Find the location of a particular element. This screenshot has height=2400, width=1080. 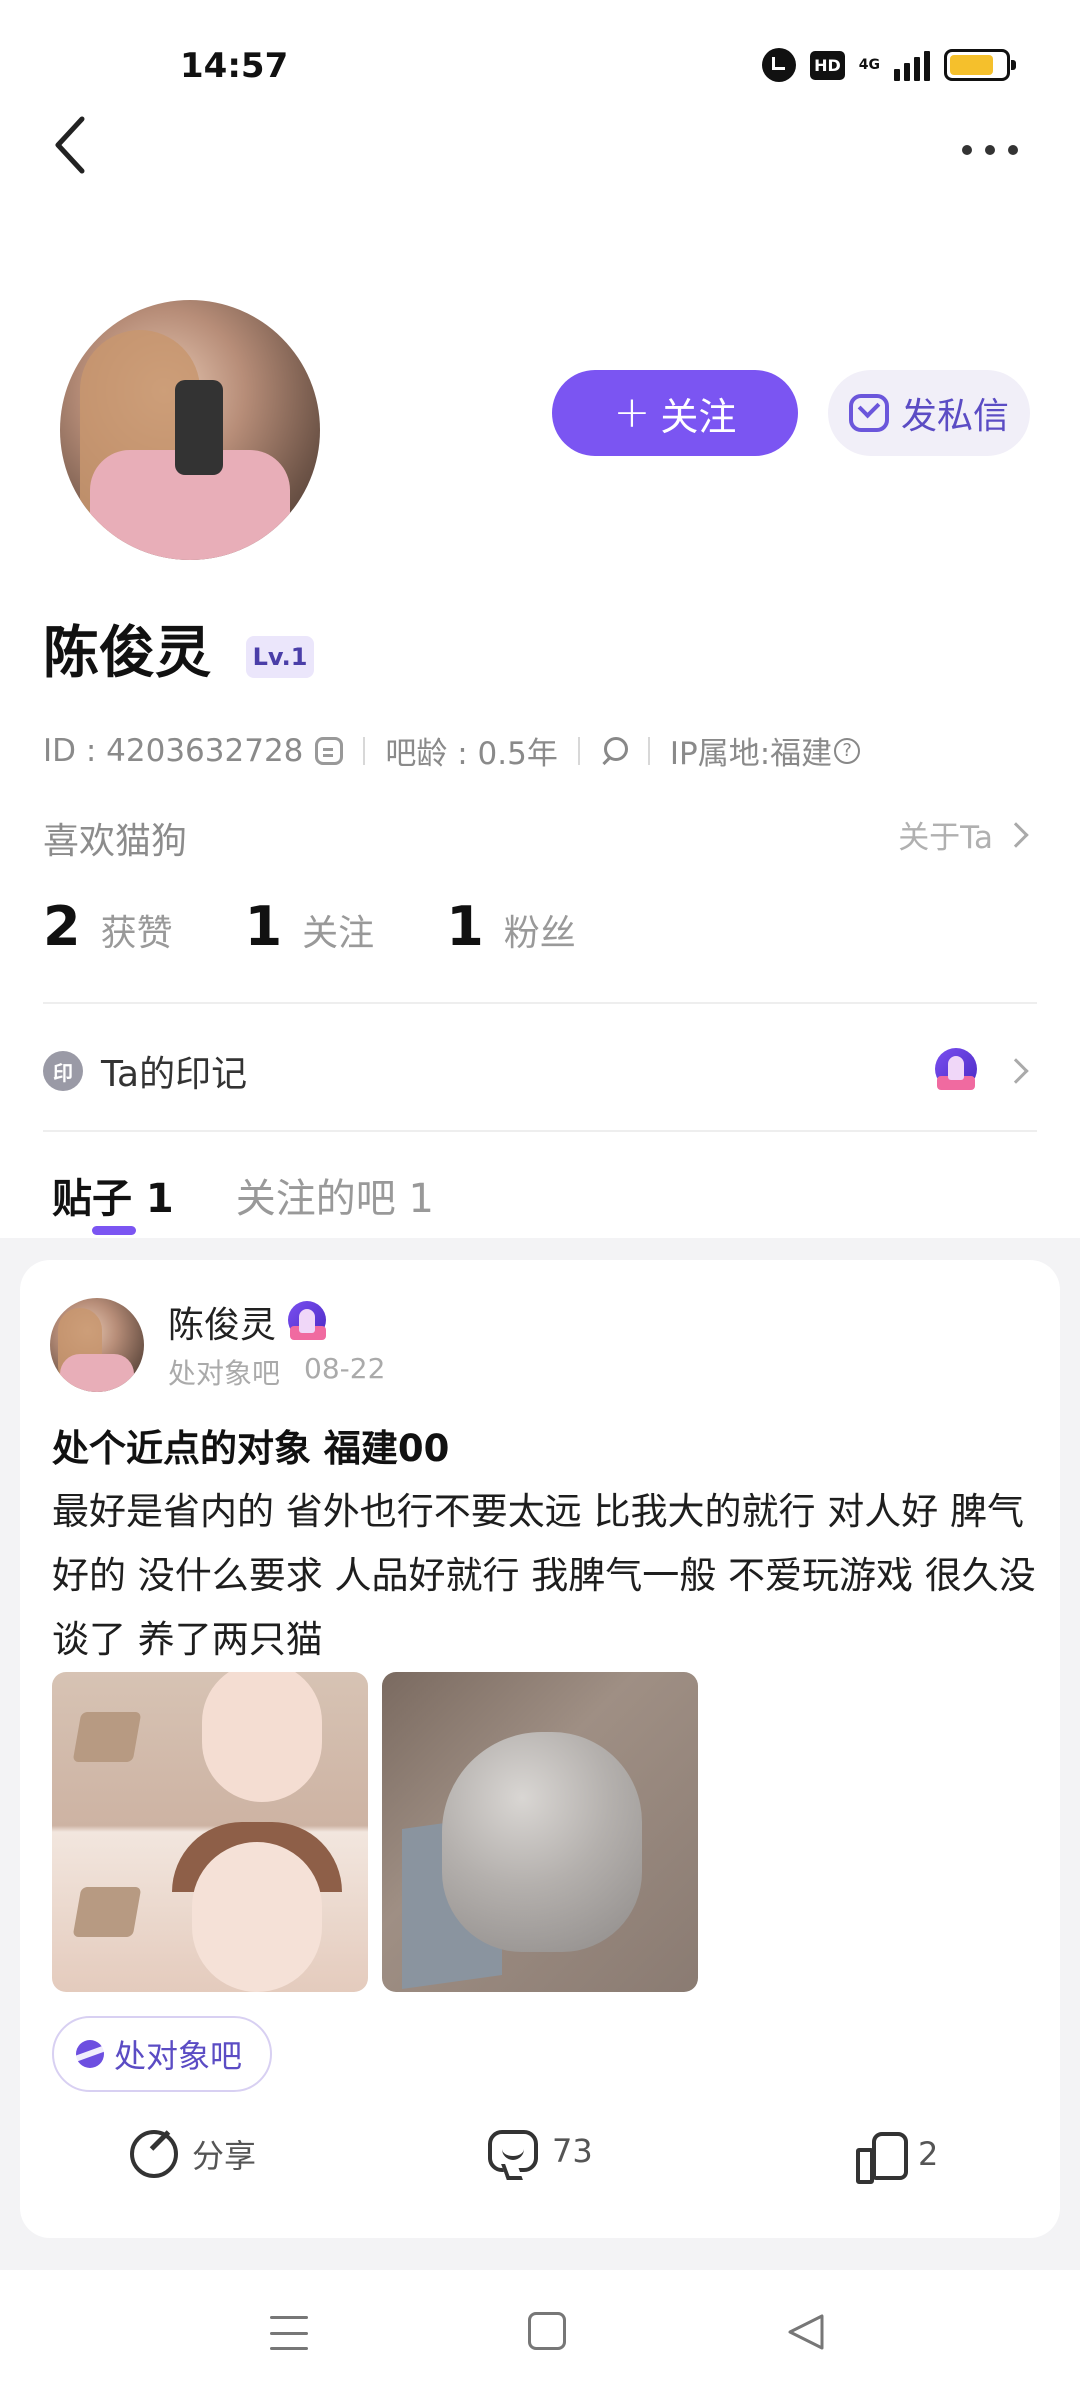

profile-tabs: 贴子 1 关注的吧 1 is located at coordinates (243, 1195).